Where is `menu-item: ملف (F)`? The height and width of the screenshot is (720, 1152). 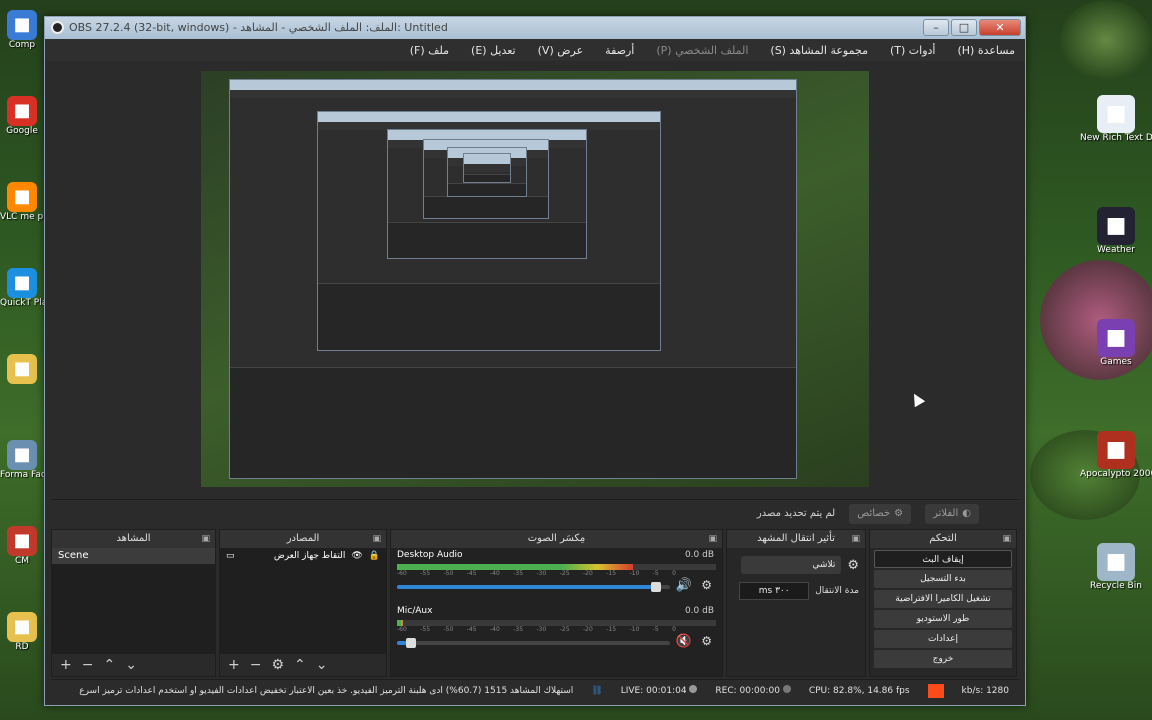 menu-item: ملف (F) is located at coordinates (429, 50).